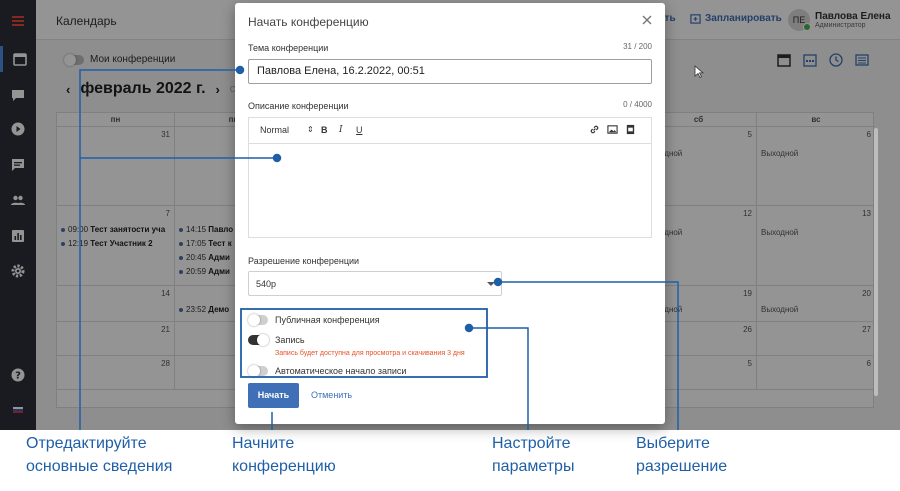 The width and height of the screenshot is (900, 491). Describe the element at coordinates (331, 395) in the screenshot. I see `cancel-button: Отменить` at that location.